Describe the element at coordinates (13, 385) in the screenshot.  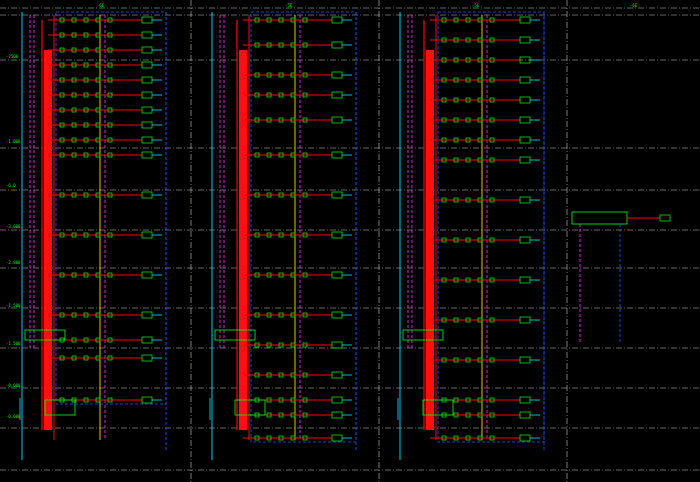
I see `level-label-8: -0.000` at that location.